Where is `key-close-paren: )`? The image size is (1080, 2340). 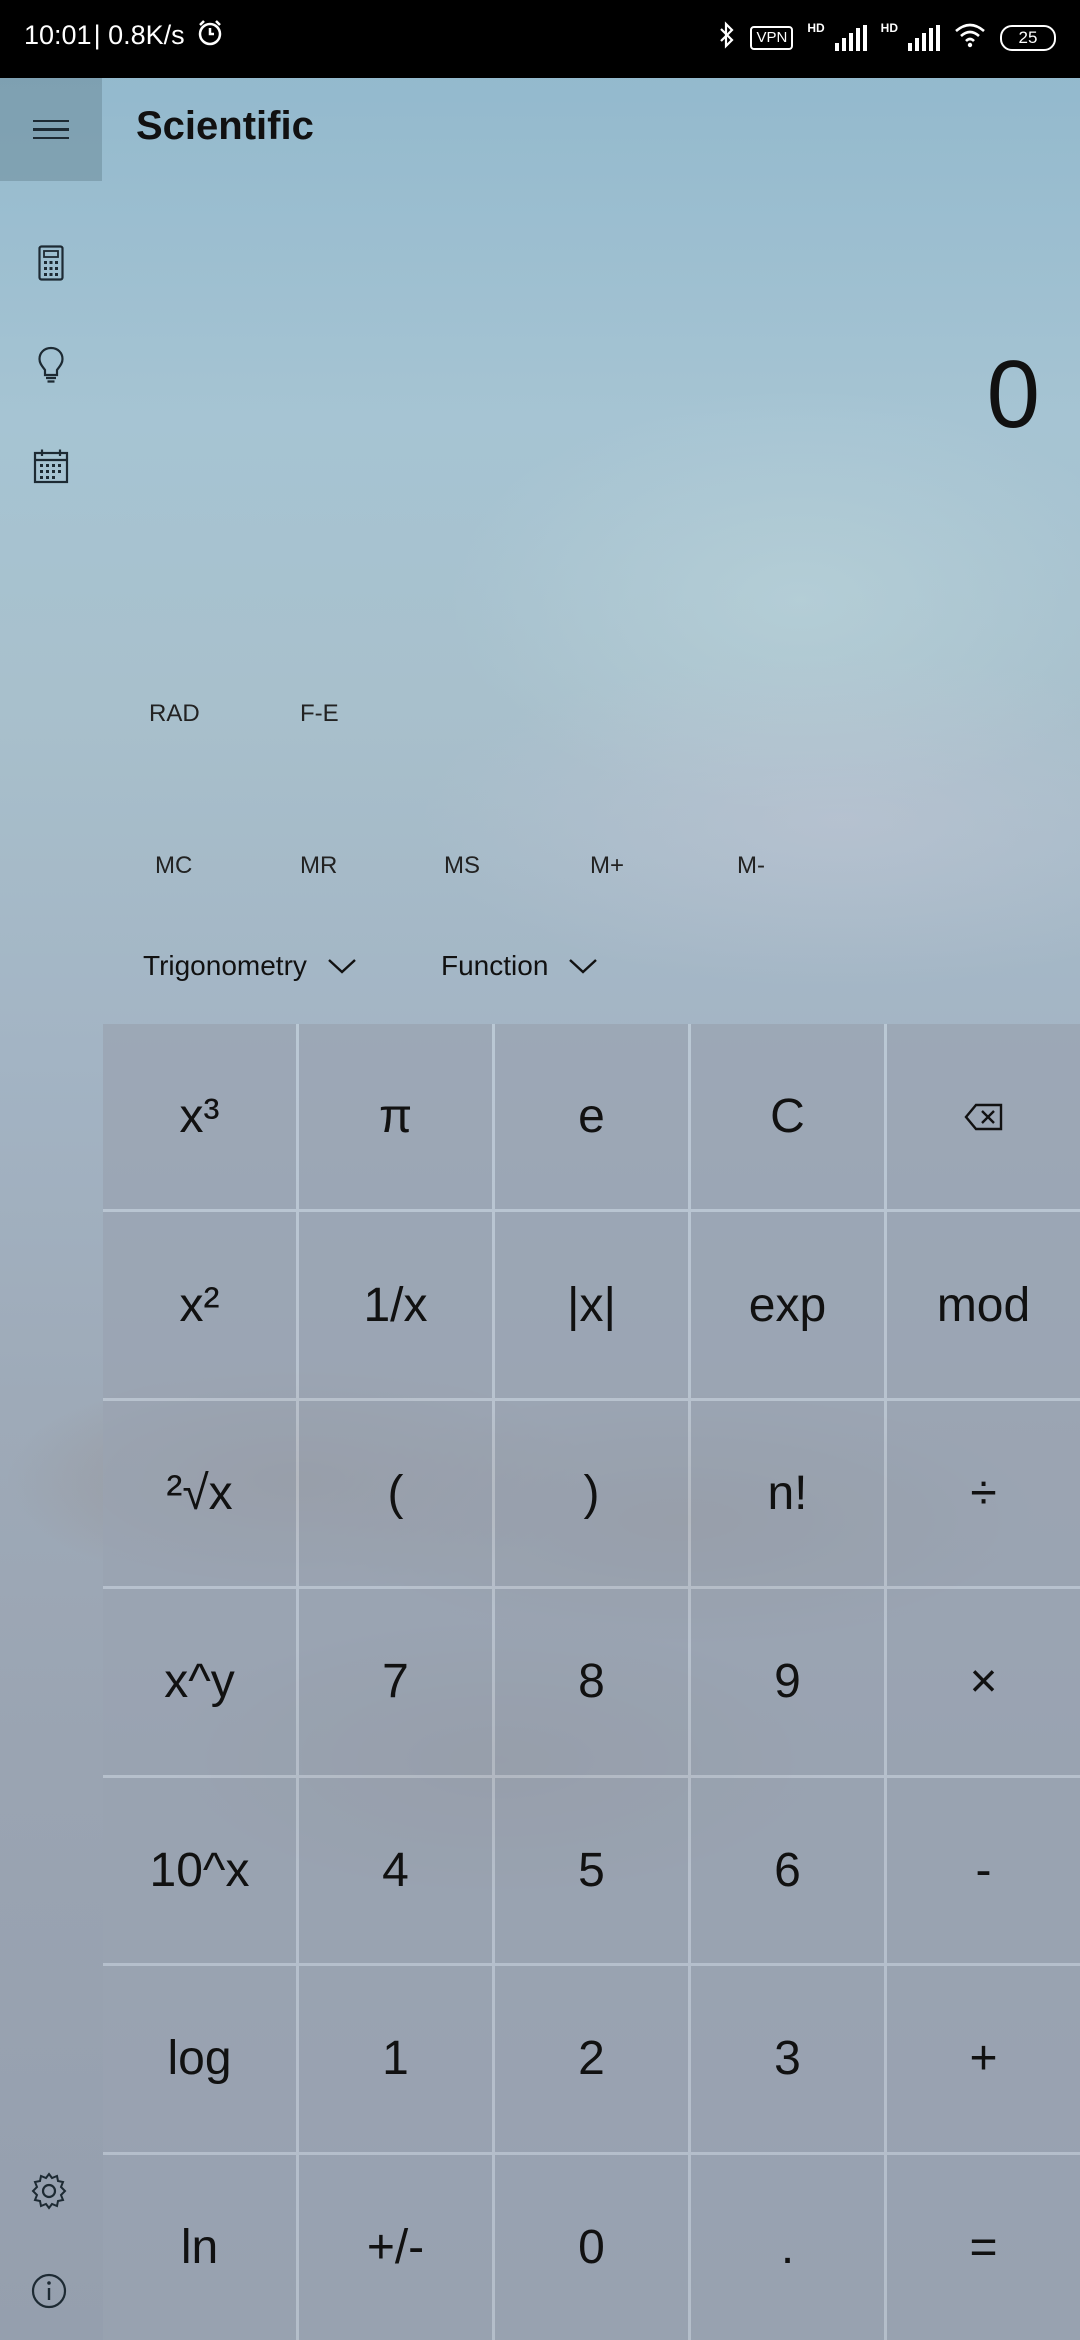 key-close-paren: ) is located at coordinates (591, 1493).